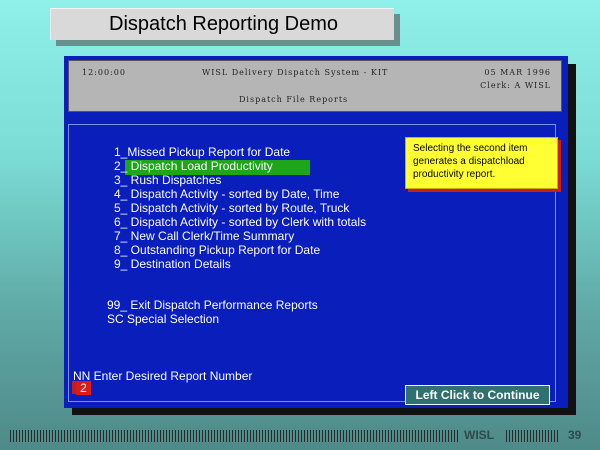  Describe the element at coordinates (167, 180) in the screenshot. I see `menu-item-3: 3_ Rush Dispatches` at that location.